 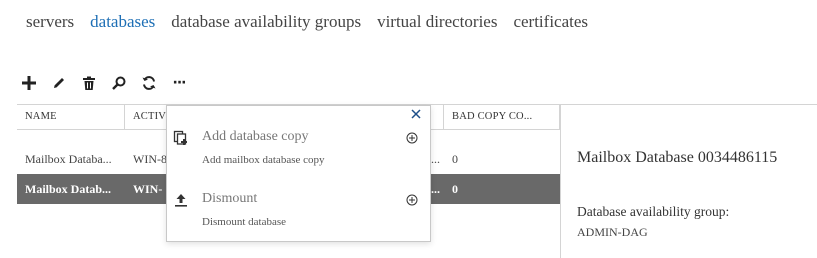 I want to click on details-dag-value: ADMIN-DAG, so click(x=612, y=232).